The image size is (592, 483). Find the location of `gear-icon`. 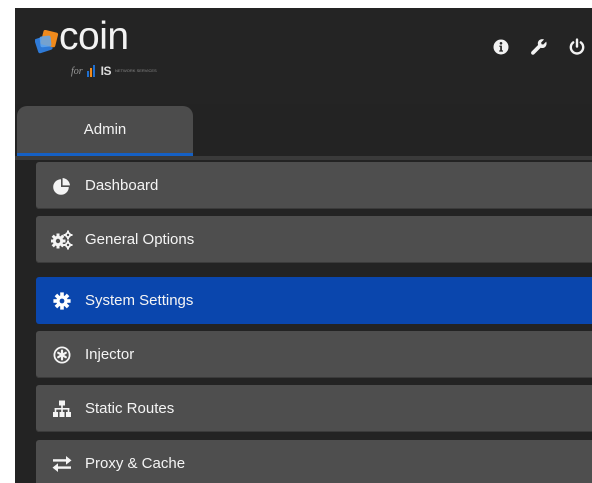

gear-icon is located at coordinates (62, 301).